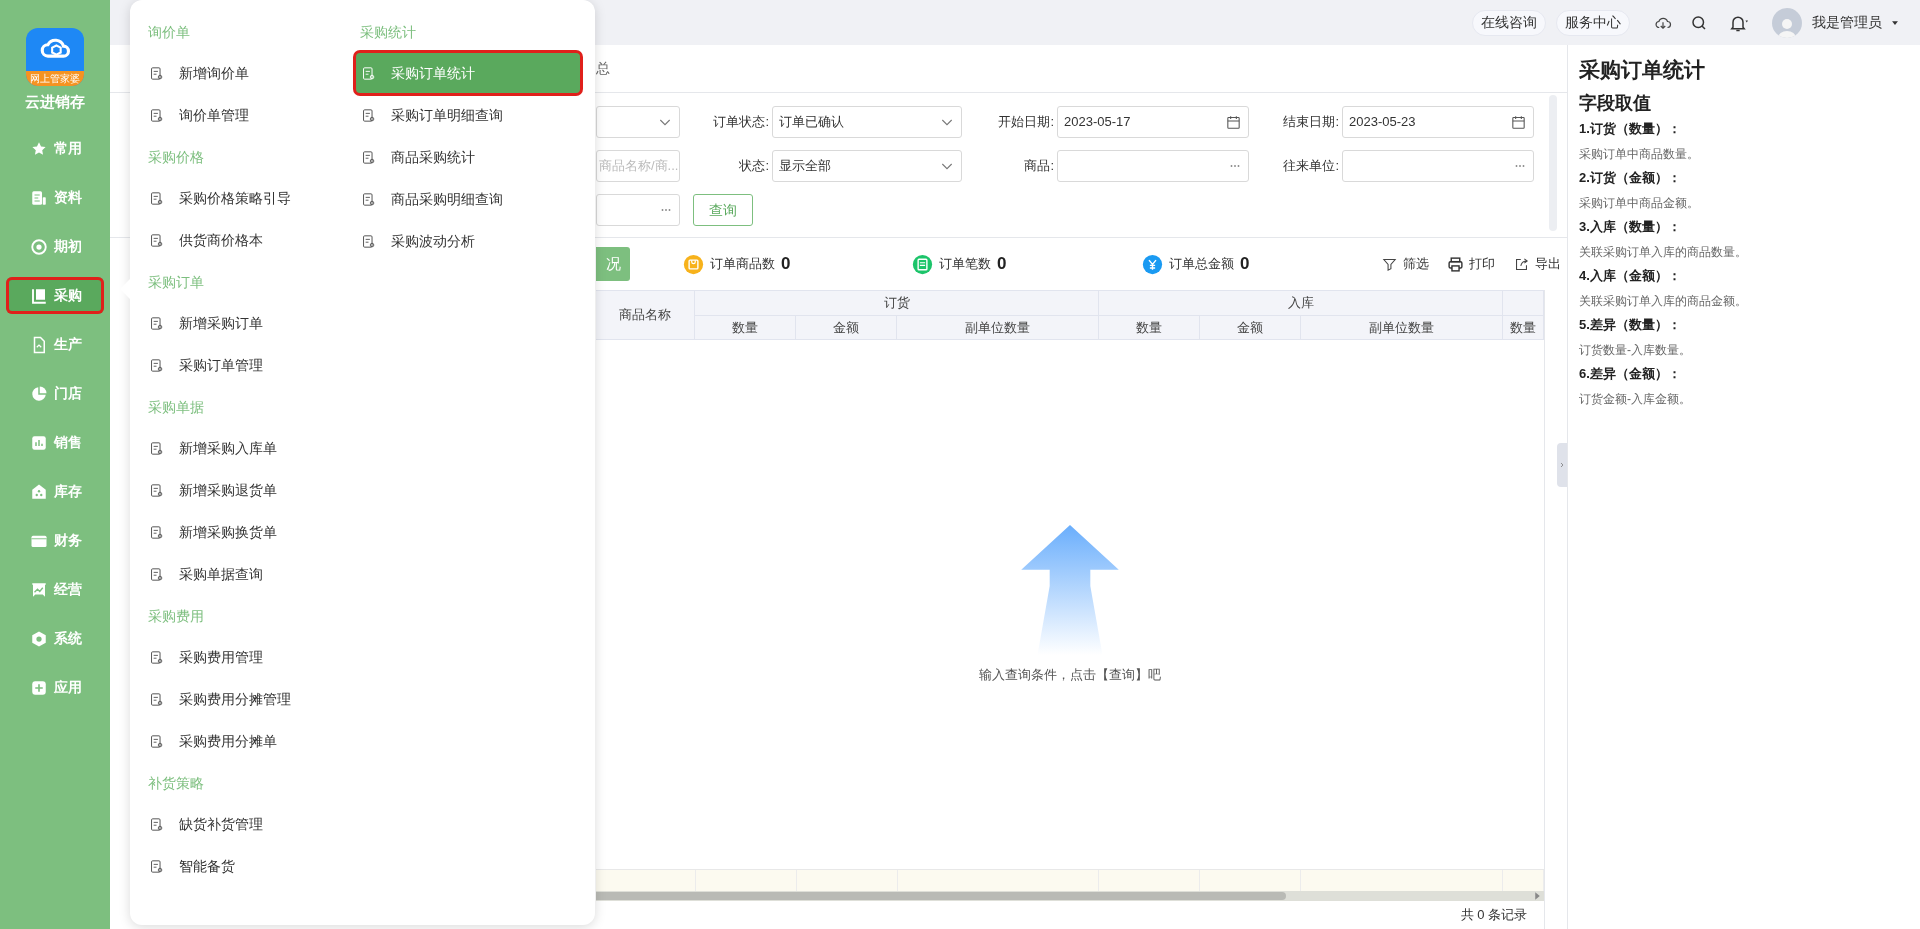 This screenshot has height=929, width=1920. I want to click on field-description: 关联采购订单入库的商品数量。, so click(1663, 252).